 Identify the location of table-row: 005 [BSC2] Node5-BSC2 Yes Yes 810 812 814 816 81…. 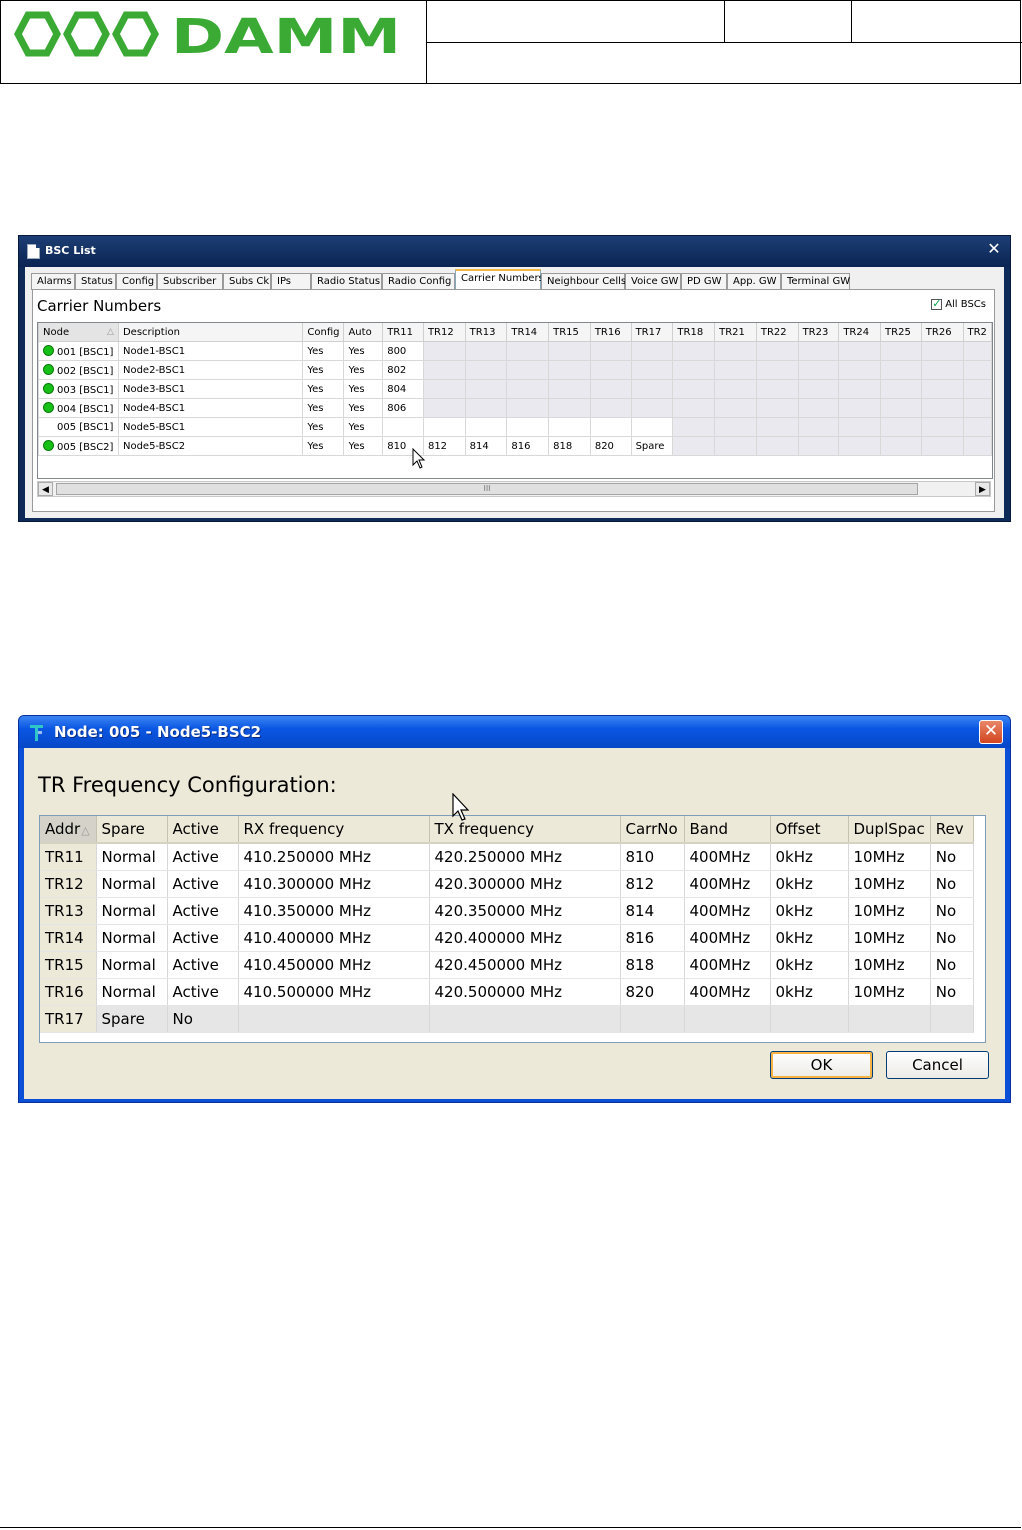
(515, 446).